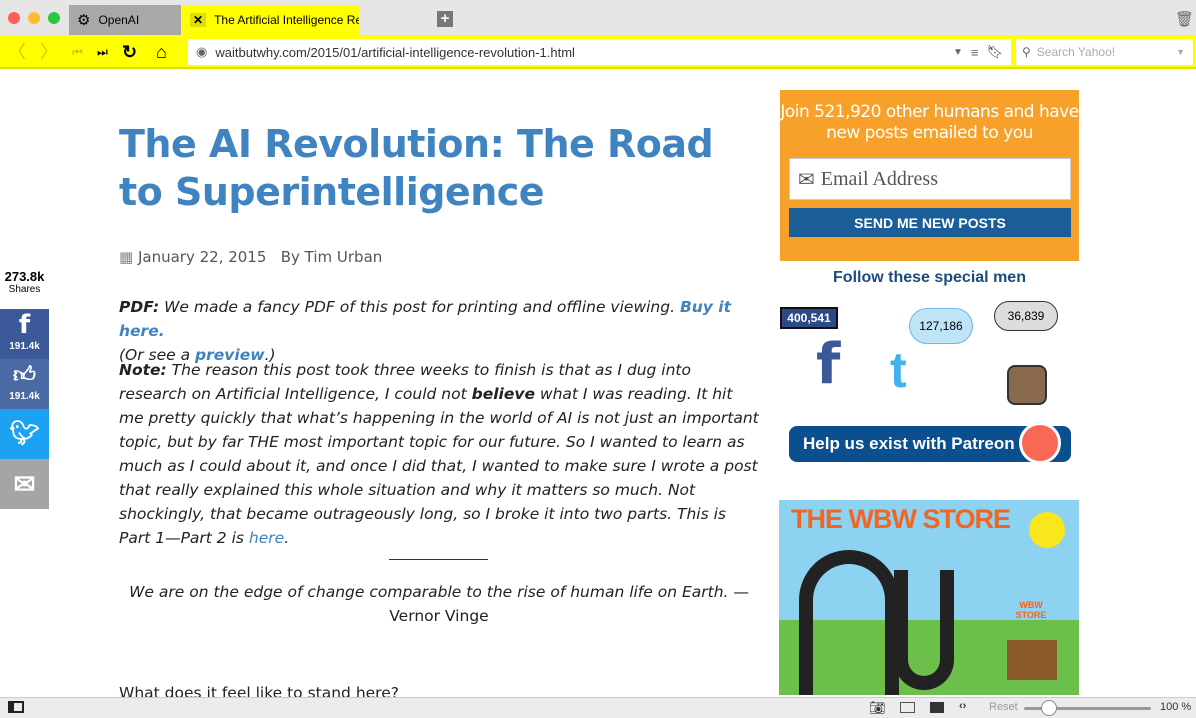 Image resolution: width=1196 pixels, height=718 pixels. What do you see at coordinates (941, 326) in the screenshot?
I see `twitter-follow-count: 127,186` at bounding box center [941, 326].